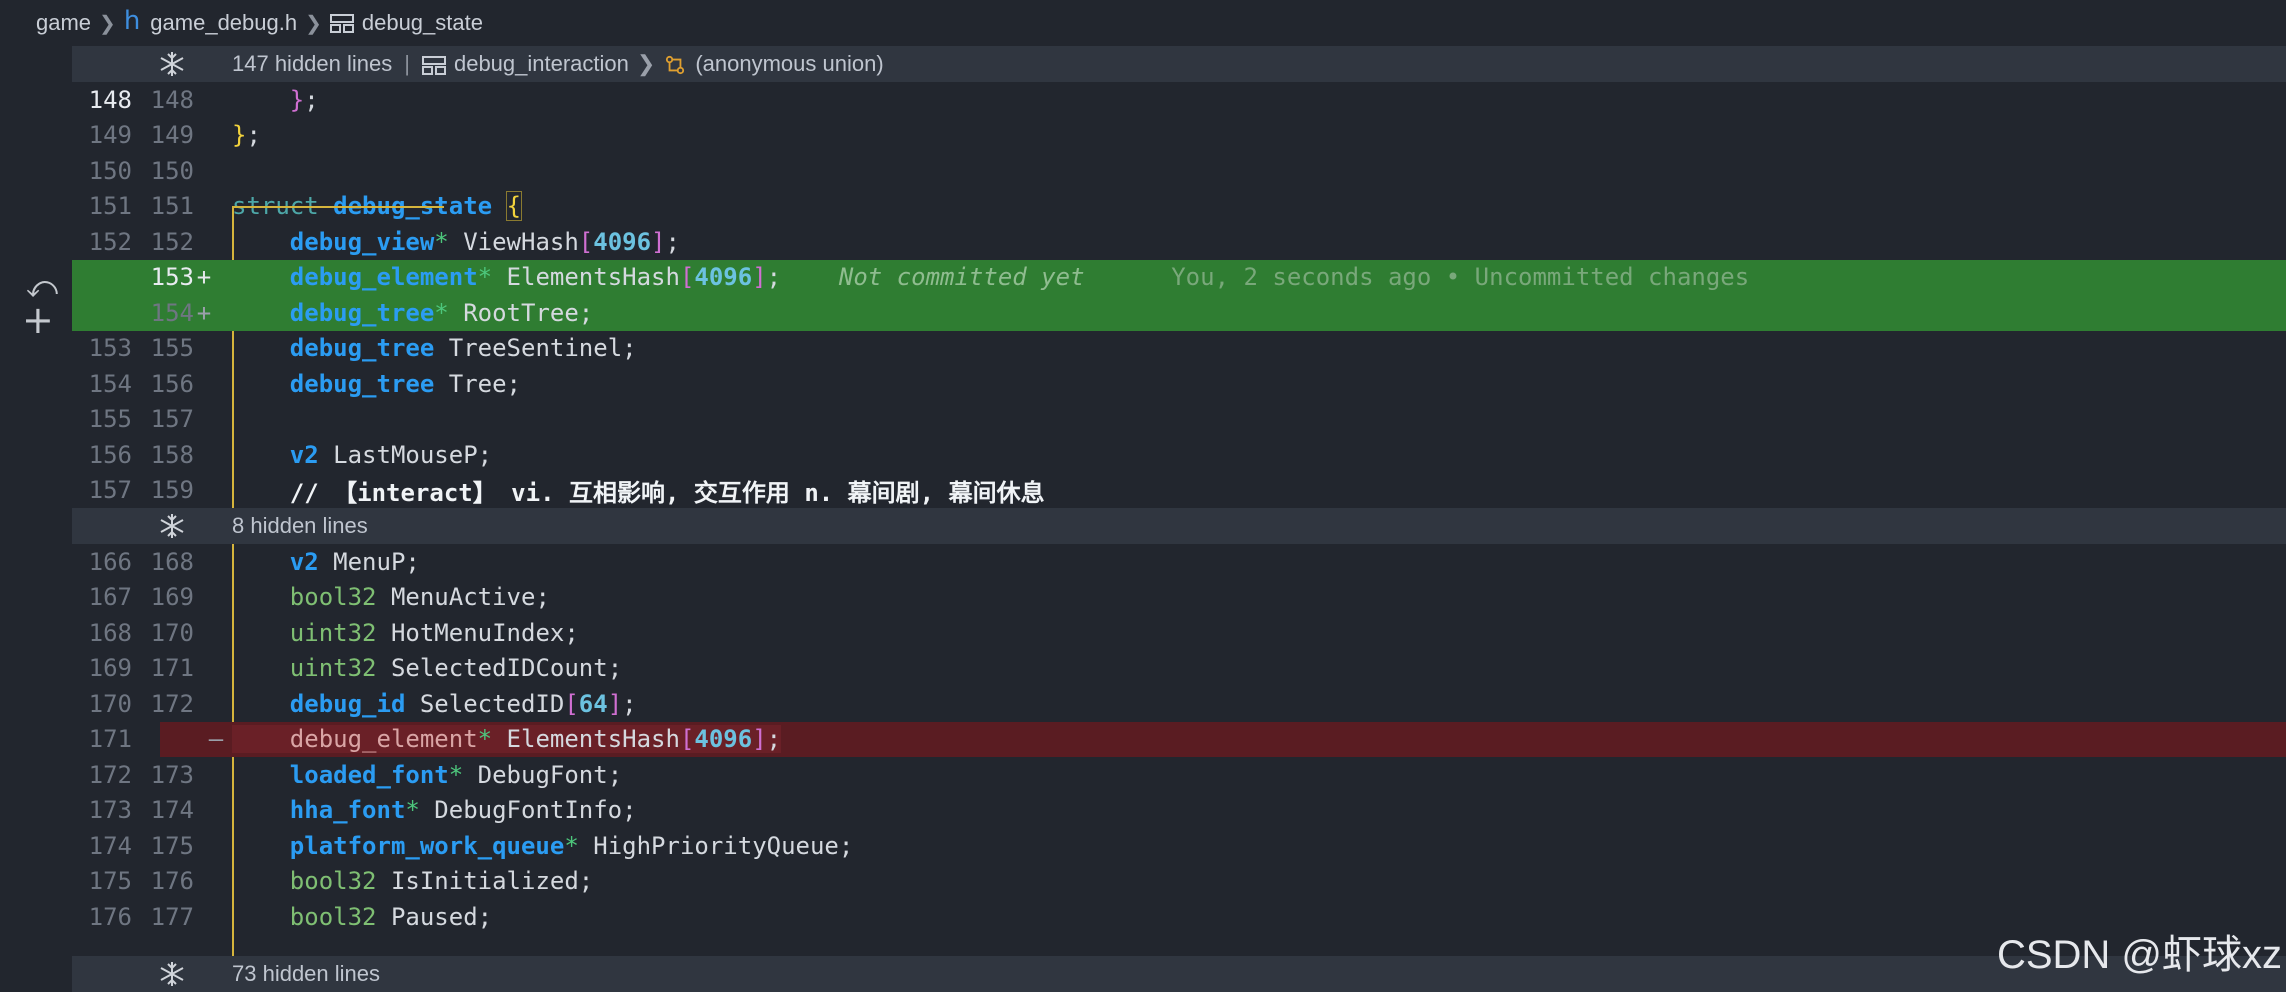 This screenshot has height=992, width=2286. I want to click on union-icon, so click(675, 65).